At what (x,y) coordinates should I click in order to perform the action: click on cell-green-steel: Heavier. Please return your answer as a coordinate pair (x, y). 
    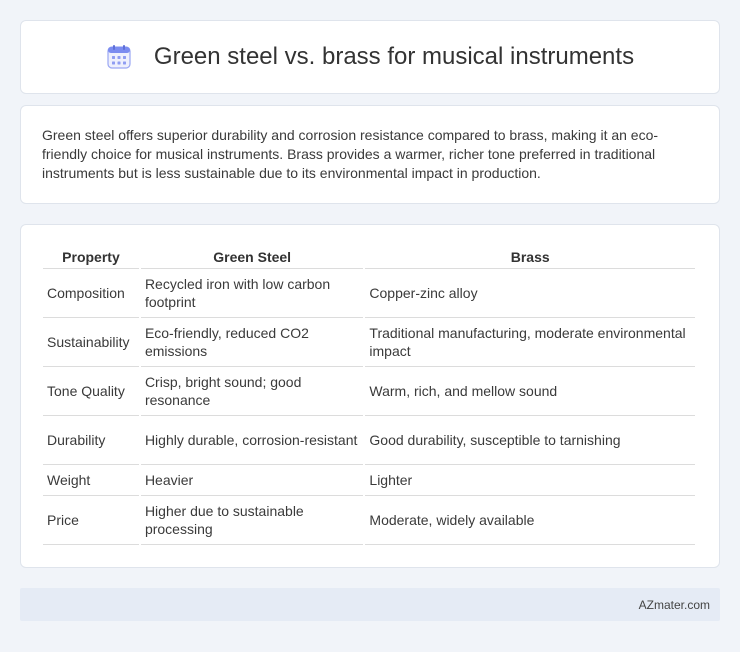
    Looking at the image, I should click on (252, 480).